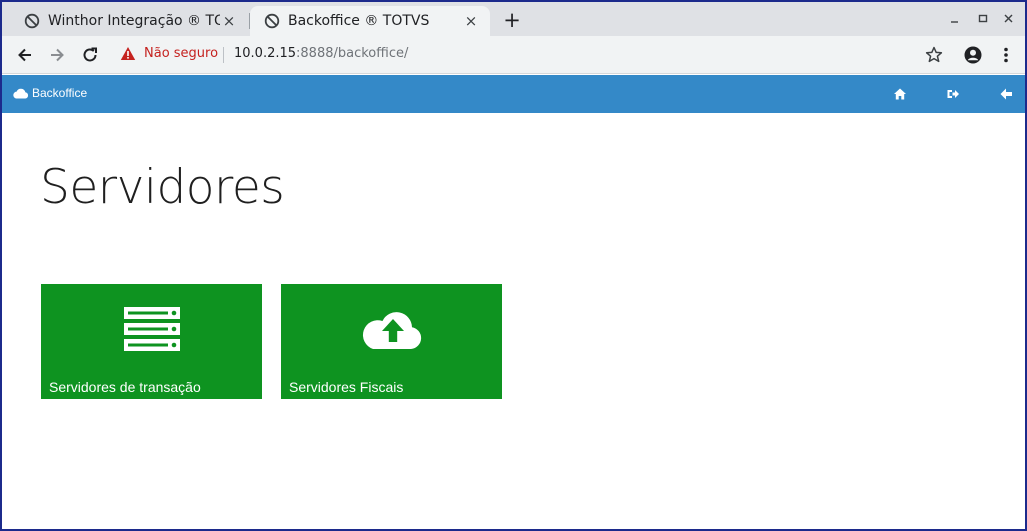 The height and width of the screenshot is (531, 1027). I want to click on security-indicator: Não seguro, so click(169, 53).